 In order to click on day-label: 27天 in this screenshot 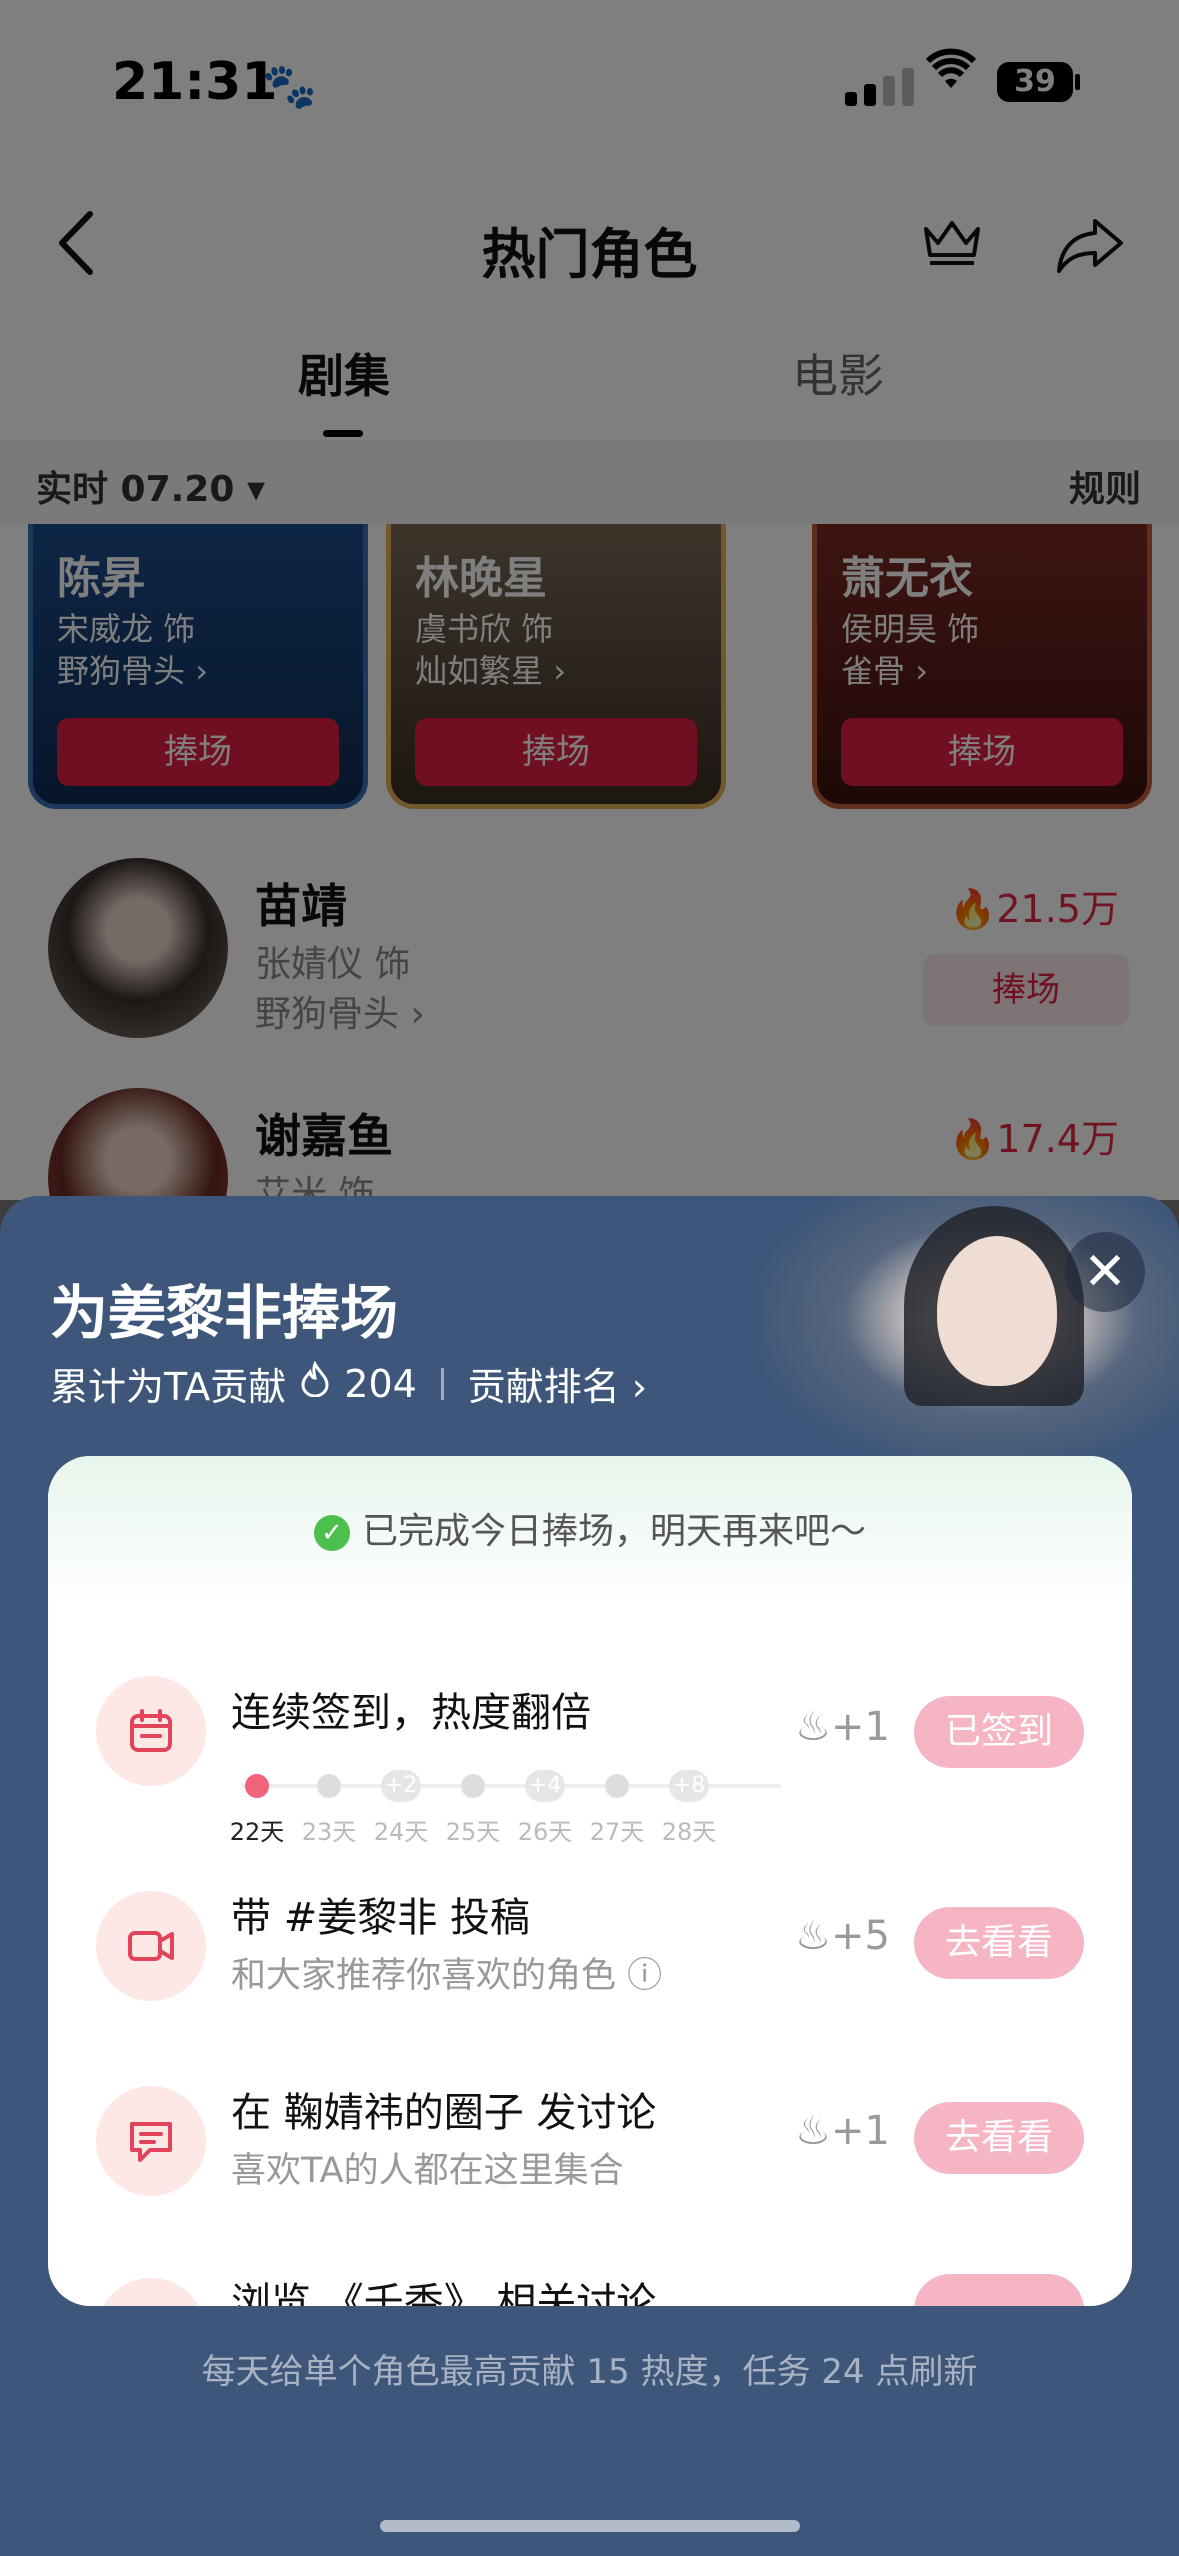, I will do `click(617, 1832)`.